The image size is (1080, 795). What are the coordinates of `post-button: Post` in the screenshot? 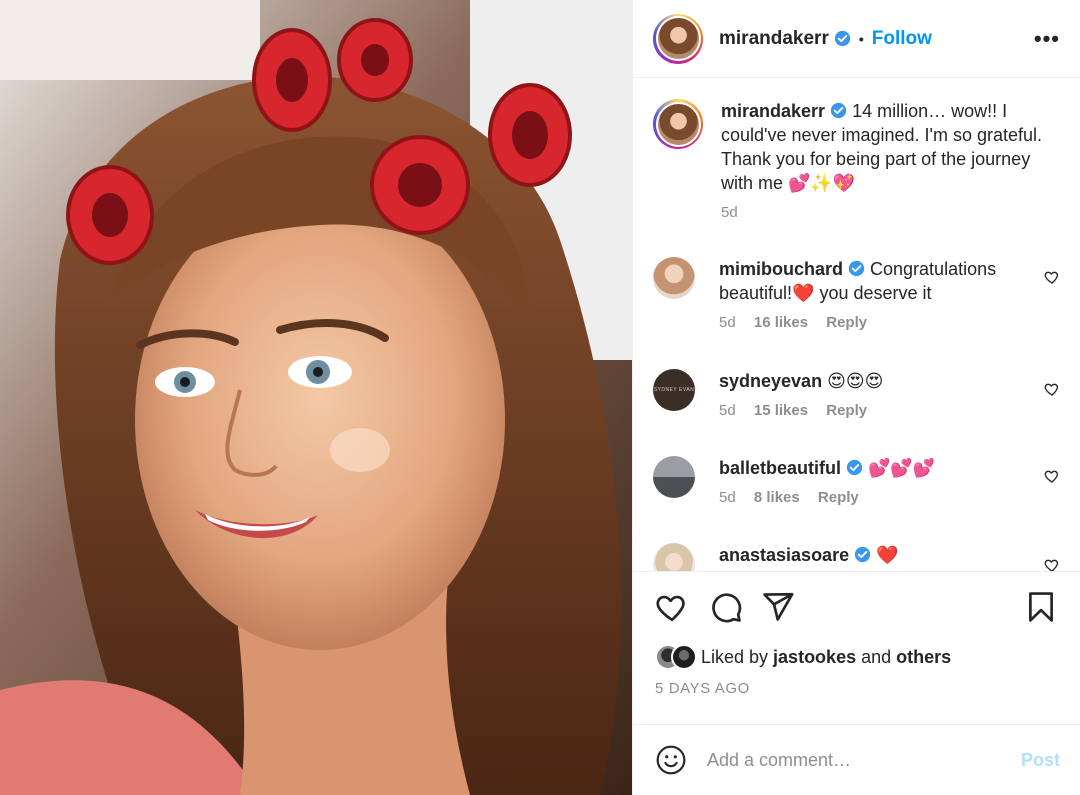 It's located at (1040, 760).